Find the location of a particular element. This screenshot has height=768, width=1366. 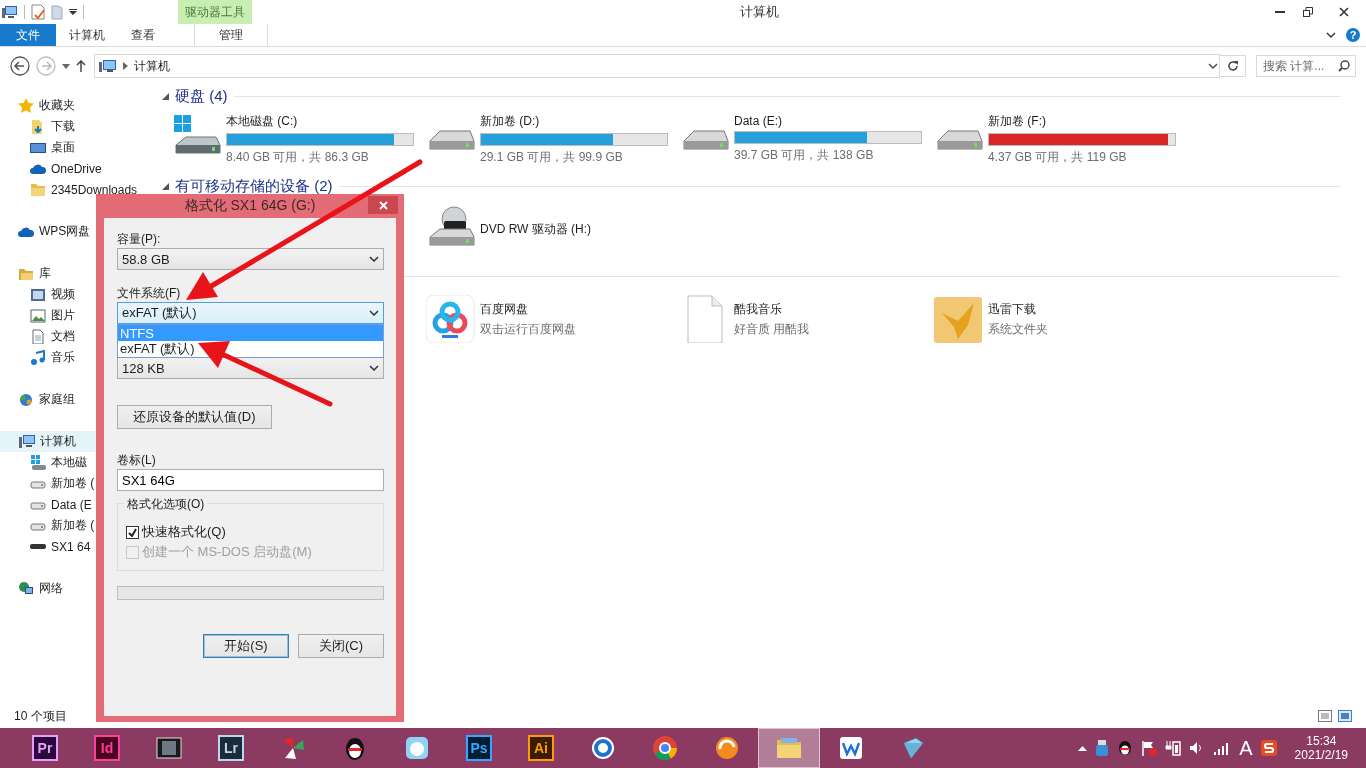

item-detail: 39.7 GB 可用，共 138 GB is located at coordinates (804, 155).